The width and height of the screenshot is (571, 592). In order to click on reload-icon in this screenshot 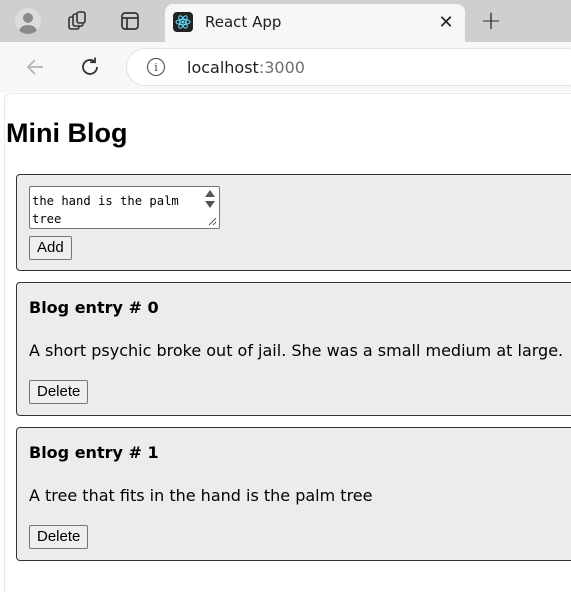, I will do `click(90, 66)`.